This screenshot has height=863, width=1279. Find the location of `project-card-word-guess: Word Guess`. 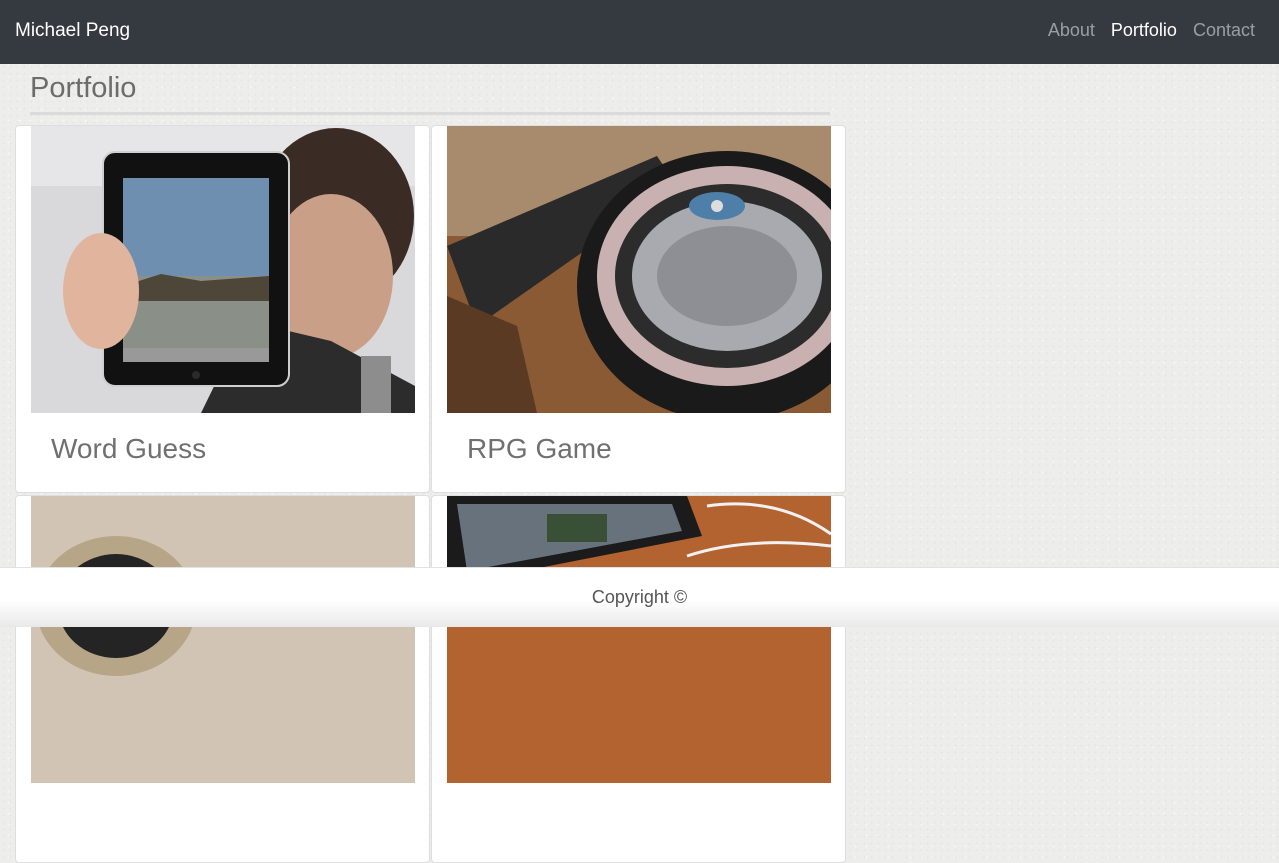

project-card-word-guess: Word Guess is located at coordinates (222, 309).